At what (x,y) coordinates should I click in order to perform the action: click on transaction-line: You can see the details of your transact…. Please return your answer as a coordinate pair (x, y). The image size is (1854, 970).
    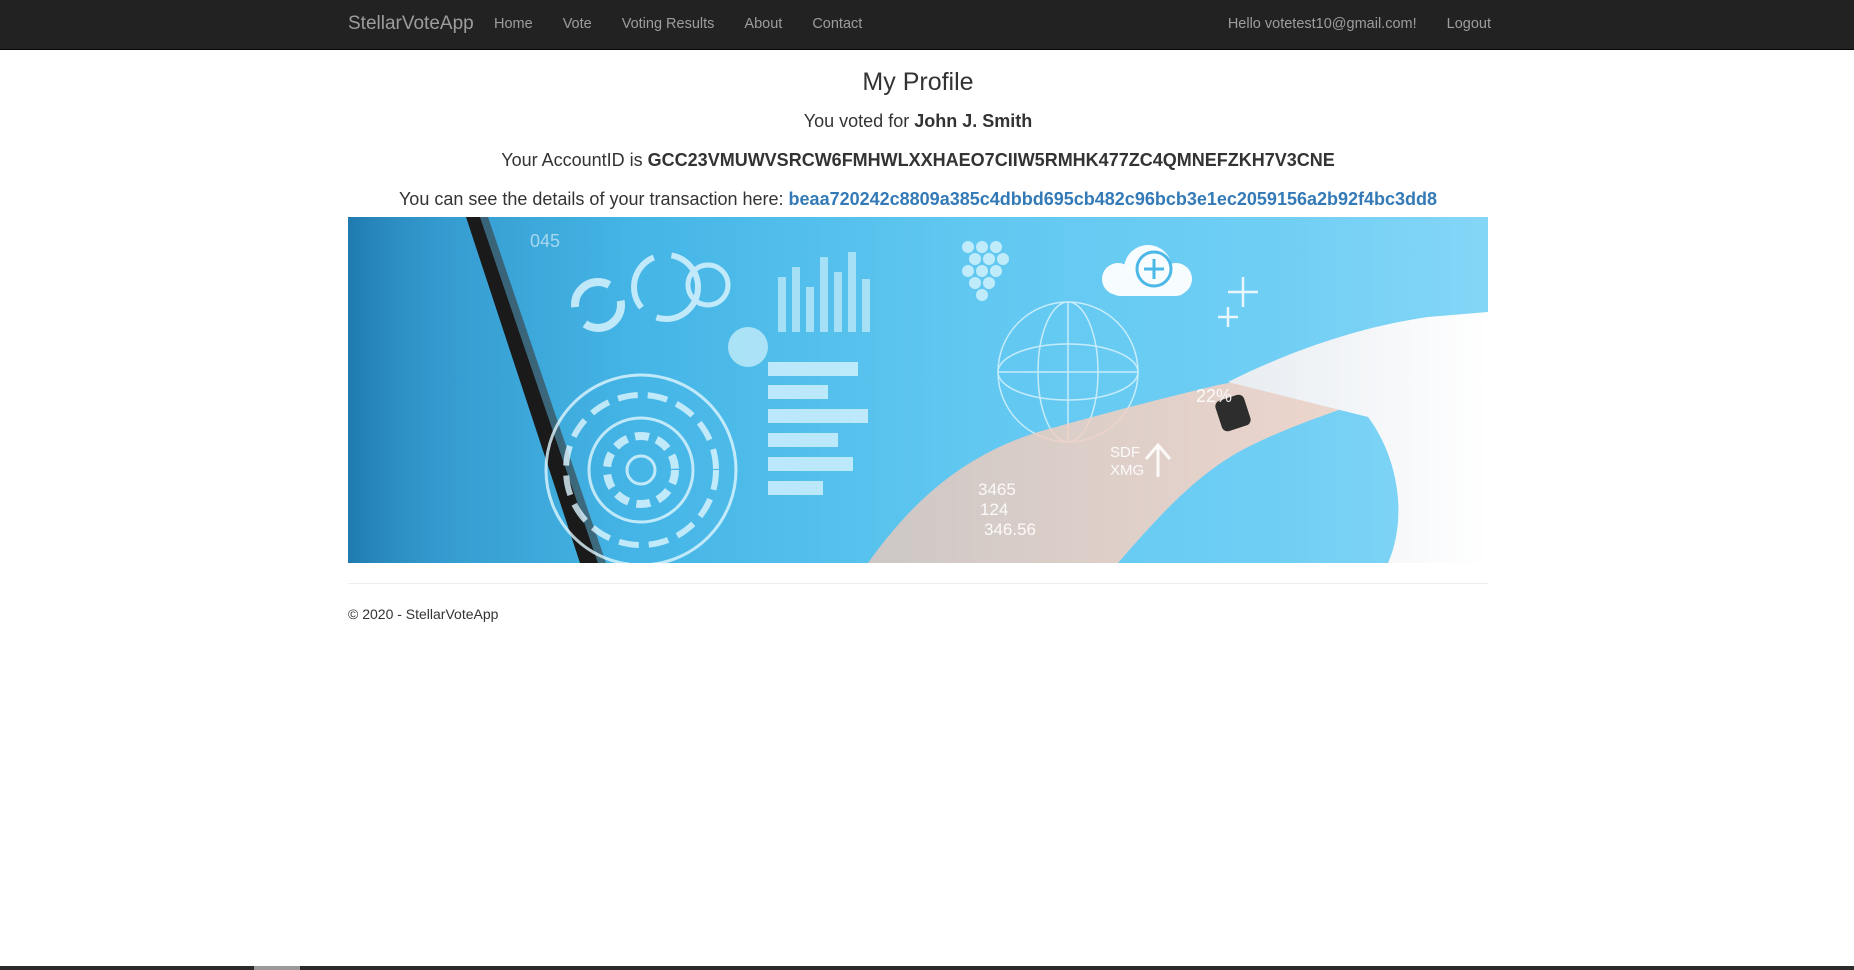
    Looking at the image, I should click on (918, 199).